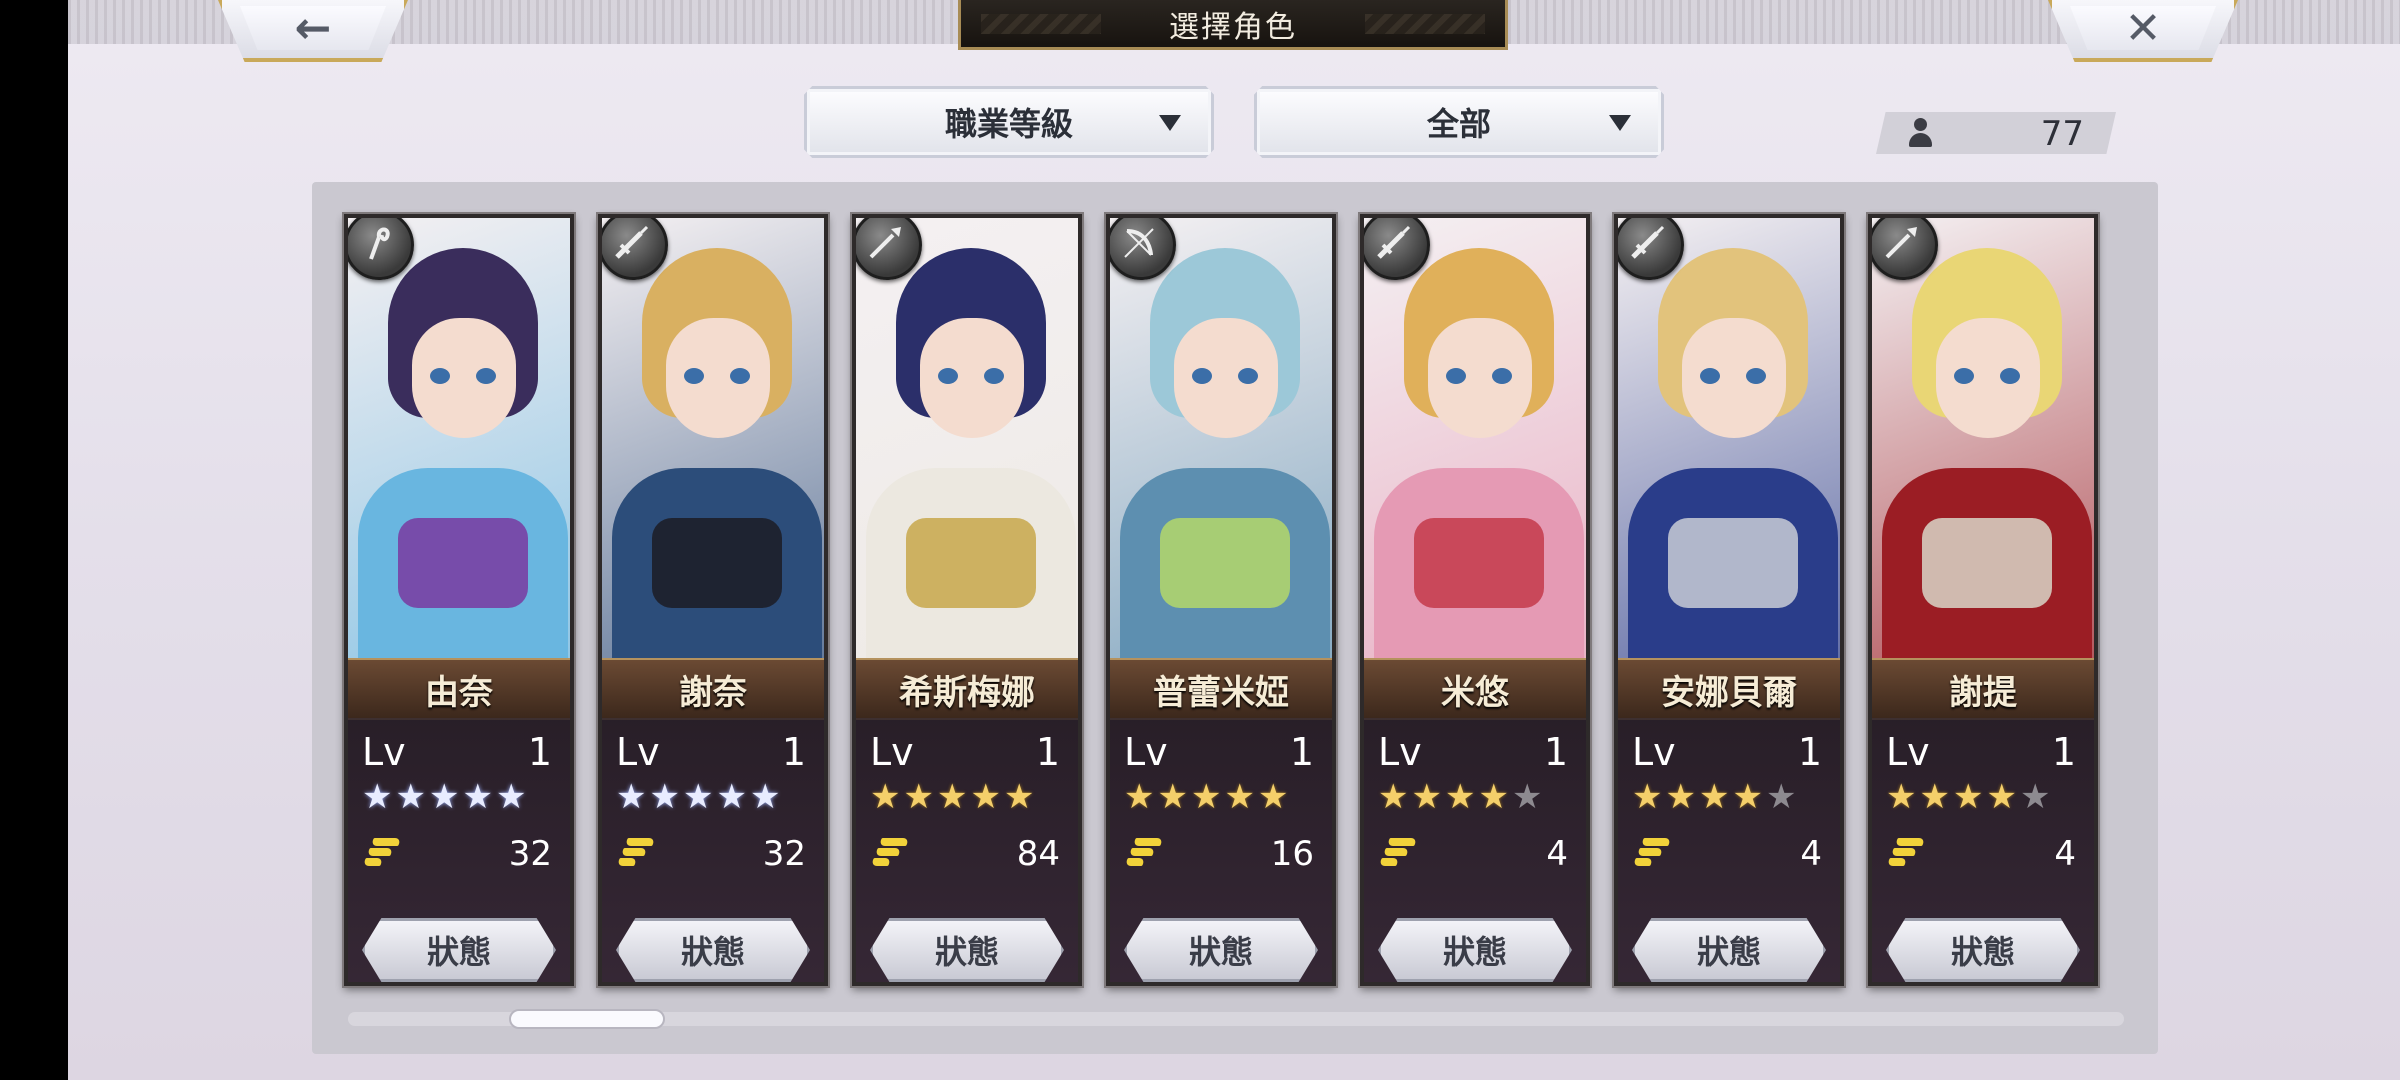  I want to click on character-name: 安娜貝爾, so click(1729, 692).